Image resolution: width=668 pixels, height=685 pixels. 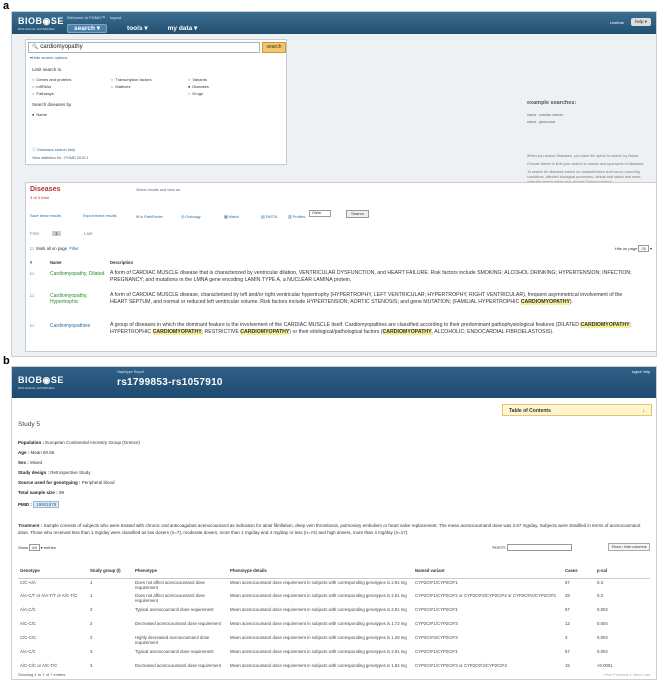 I want to click on show-entries: Show All ▾ entries, so click(x=37, y=547).